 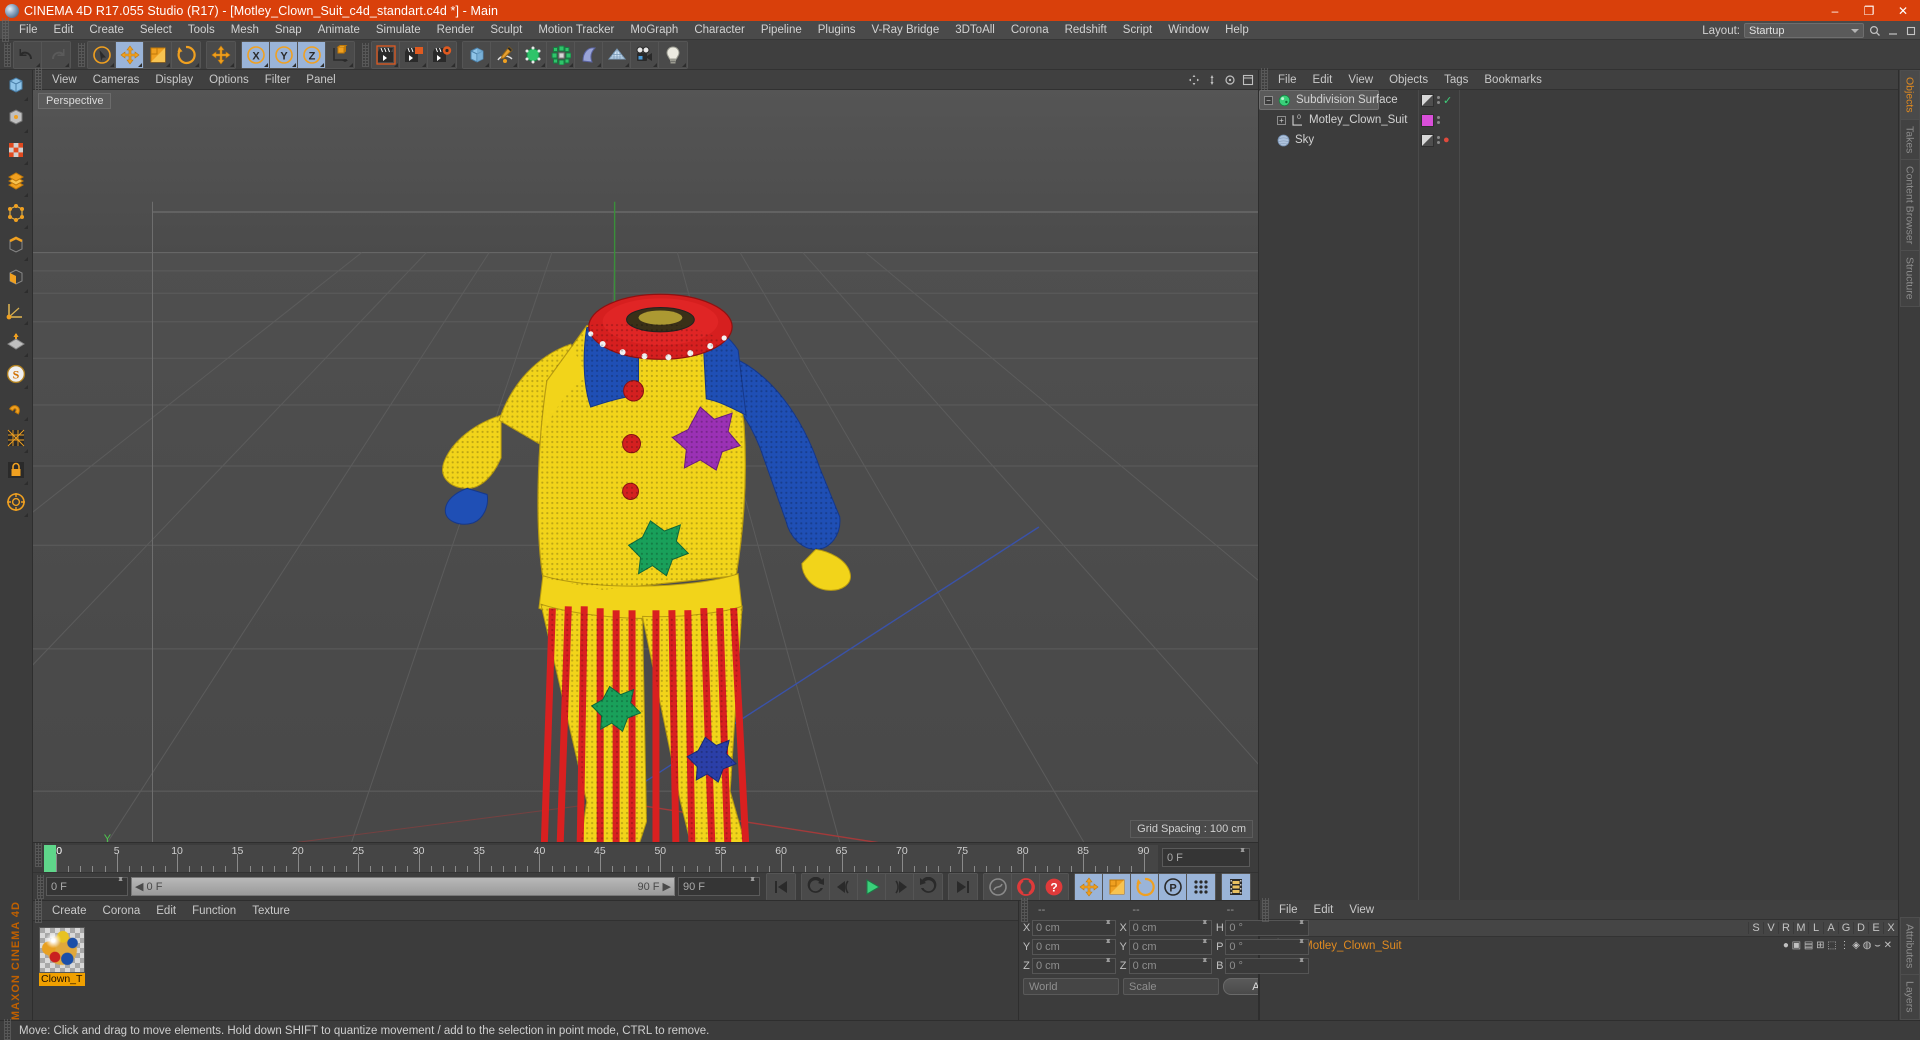 I want to click on object-menu-view: View, so click(x=1360, y=80).